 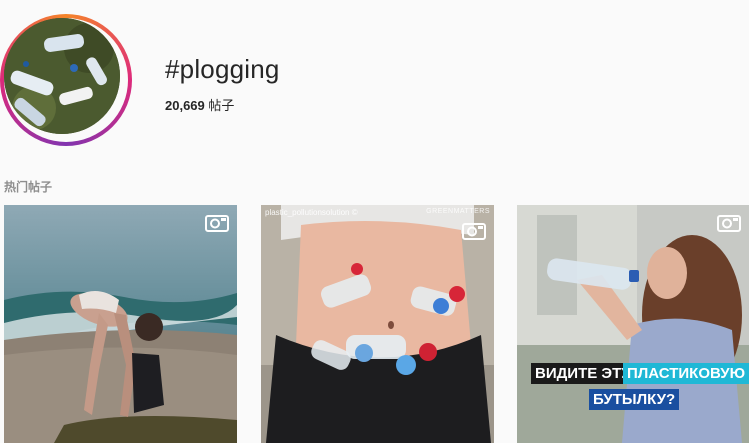 I want to click on hashtag-avatar, so click(x=66, y=80).